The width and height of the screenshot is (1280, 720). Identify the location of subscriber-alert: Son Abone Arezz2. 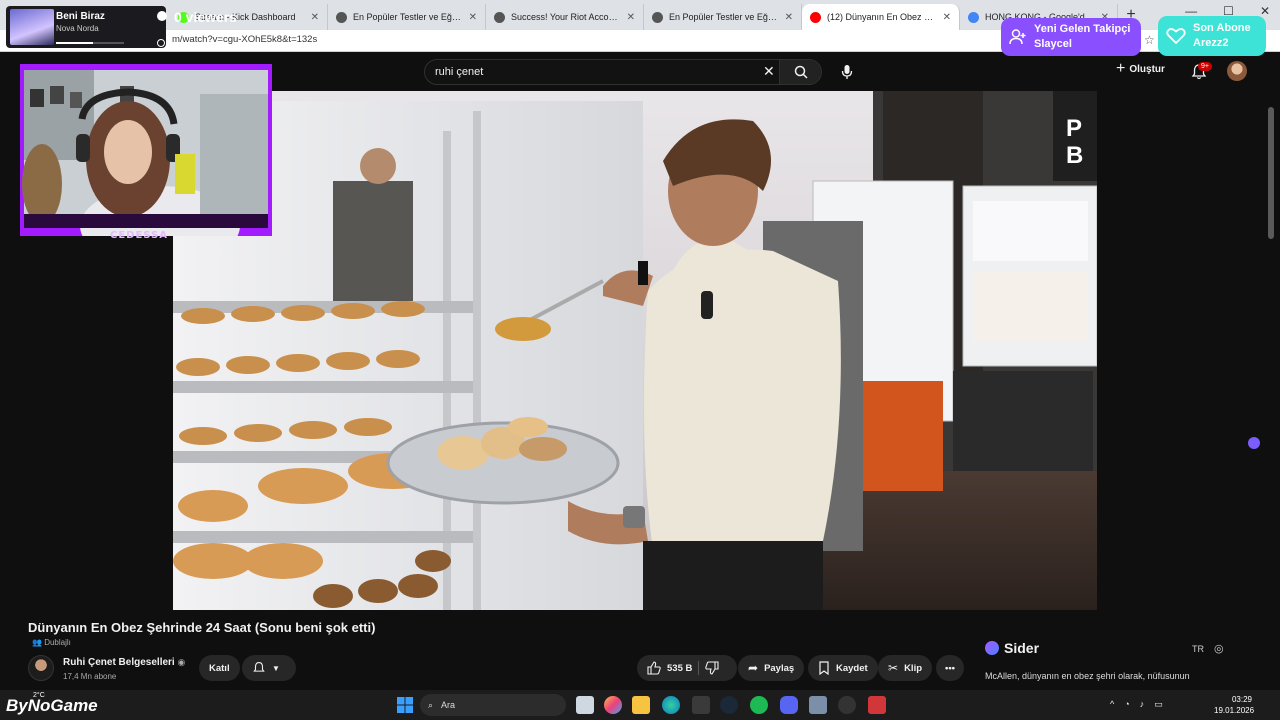
(1212, 36).